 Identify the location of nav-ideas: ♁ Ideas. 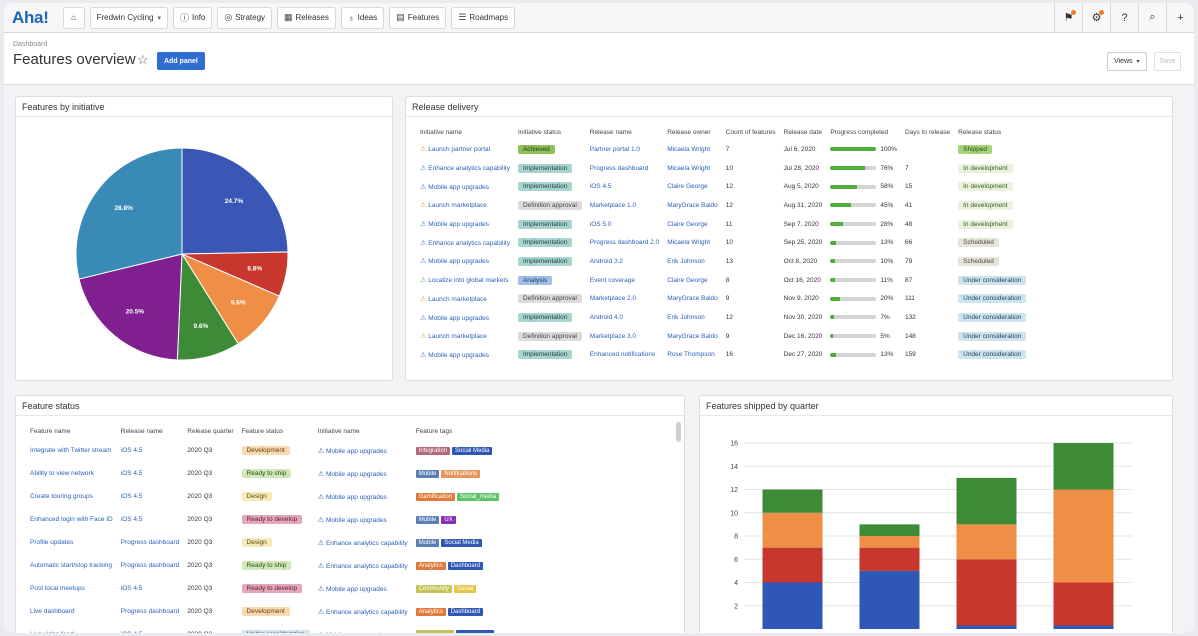
(362, 17).